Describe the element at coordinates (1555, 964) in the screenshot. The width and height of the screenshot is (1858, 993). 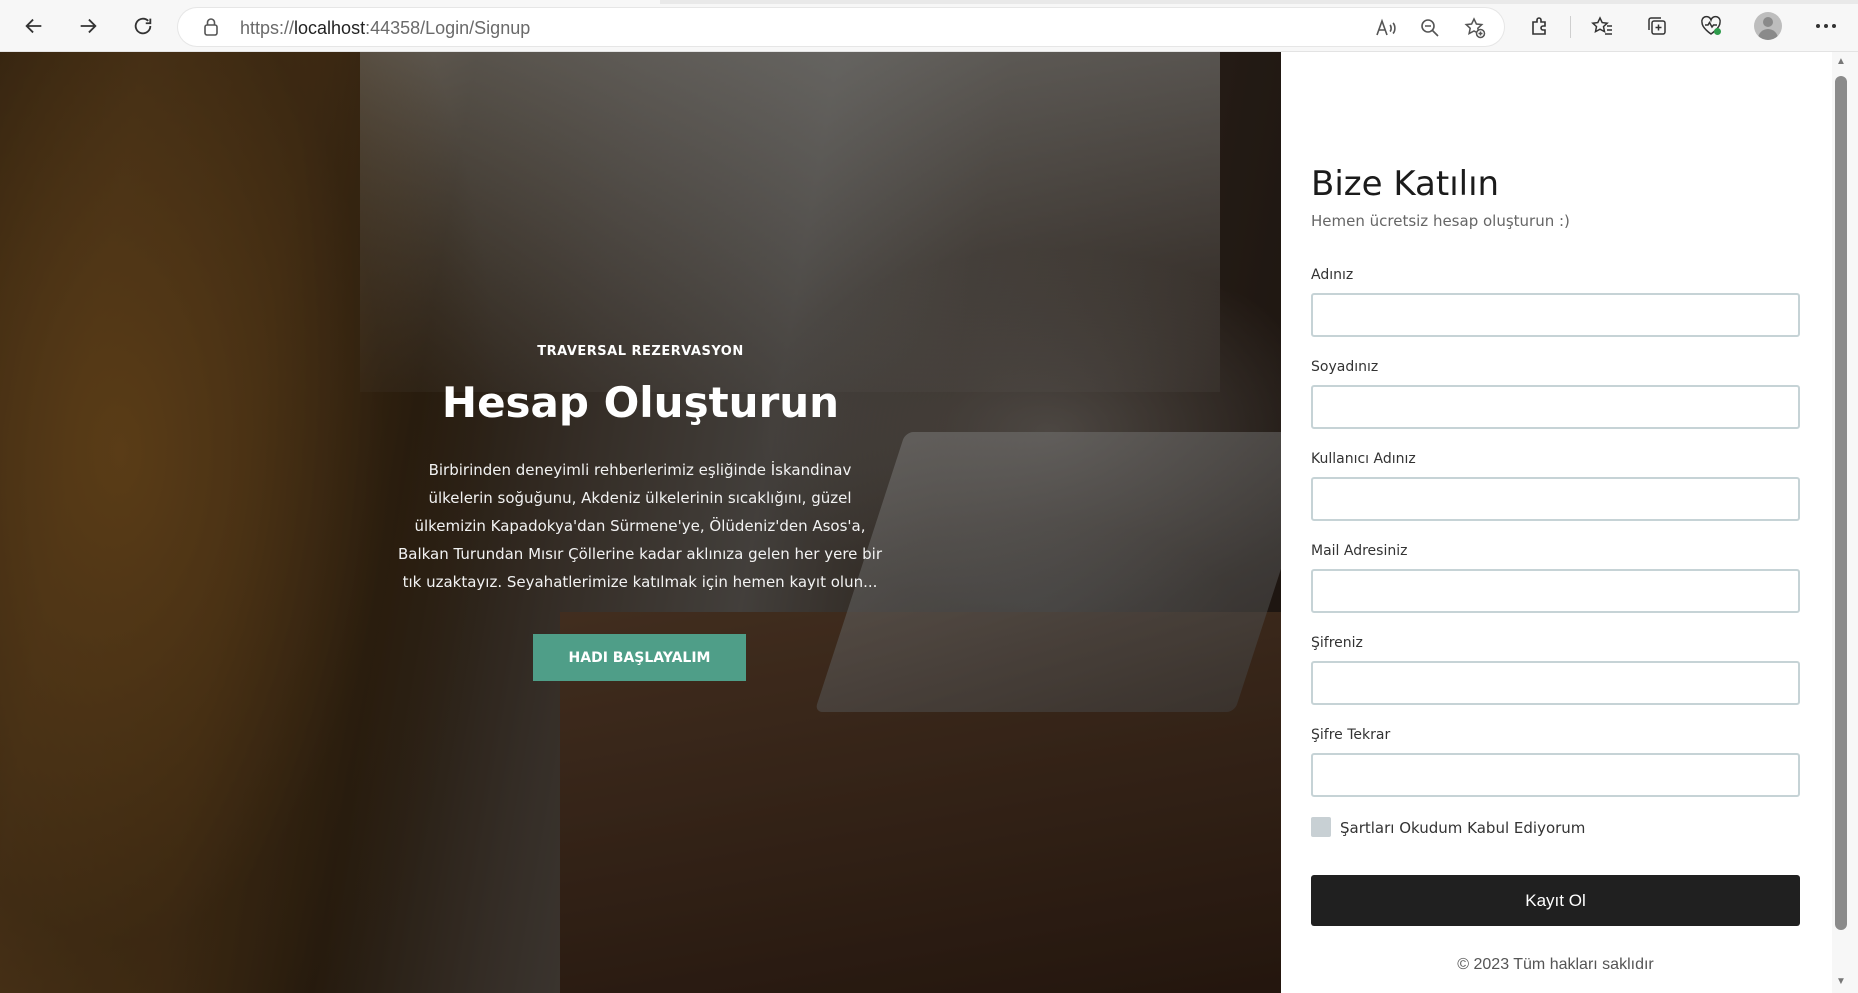
I see `copyright-footer: © 2023 Tüm hakları saklıdır` at that location.